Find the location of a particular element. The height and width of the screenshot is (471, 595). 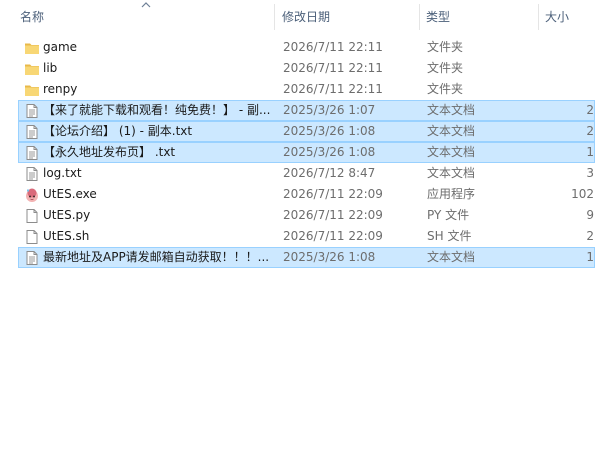

file-row: game 2026/7/11 22:11 文件夹 is located at coordinates (306, 47).